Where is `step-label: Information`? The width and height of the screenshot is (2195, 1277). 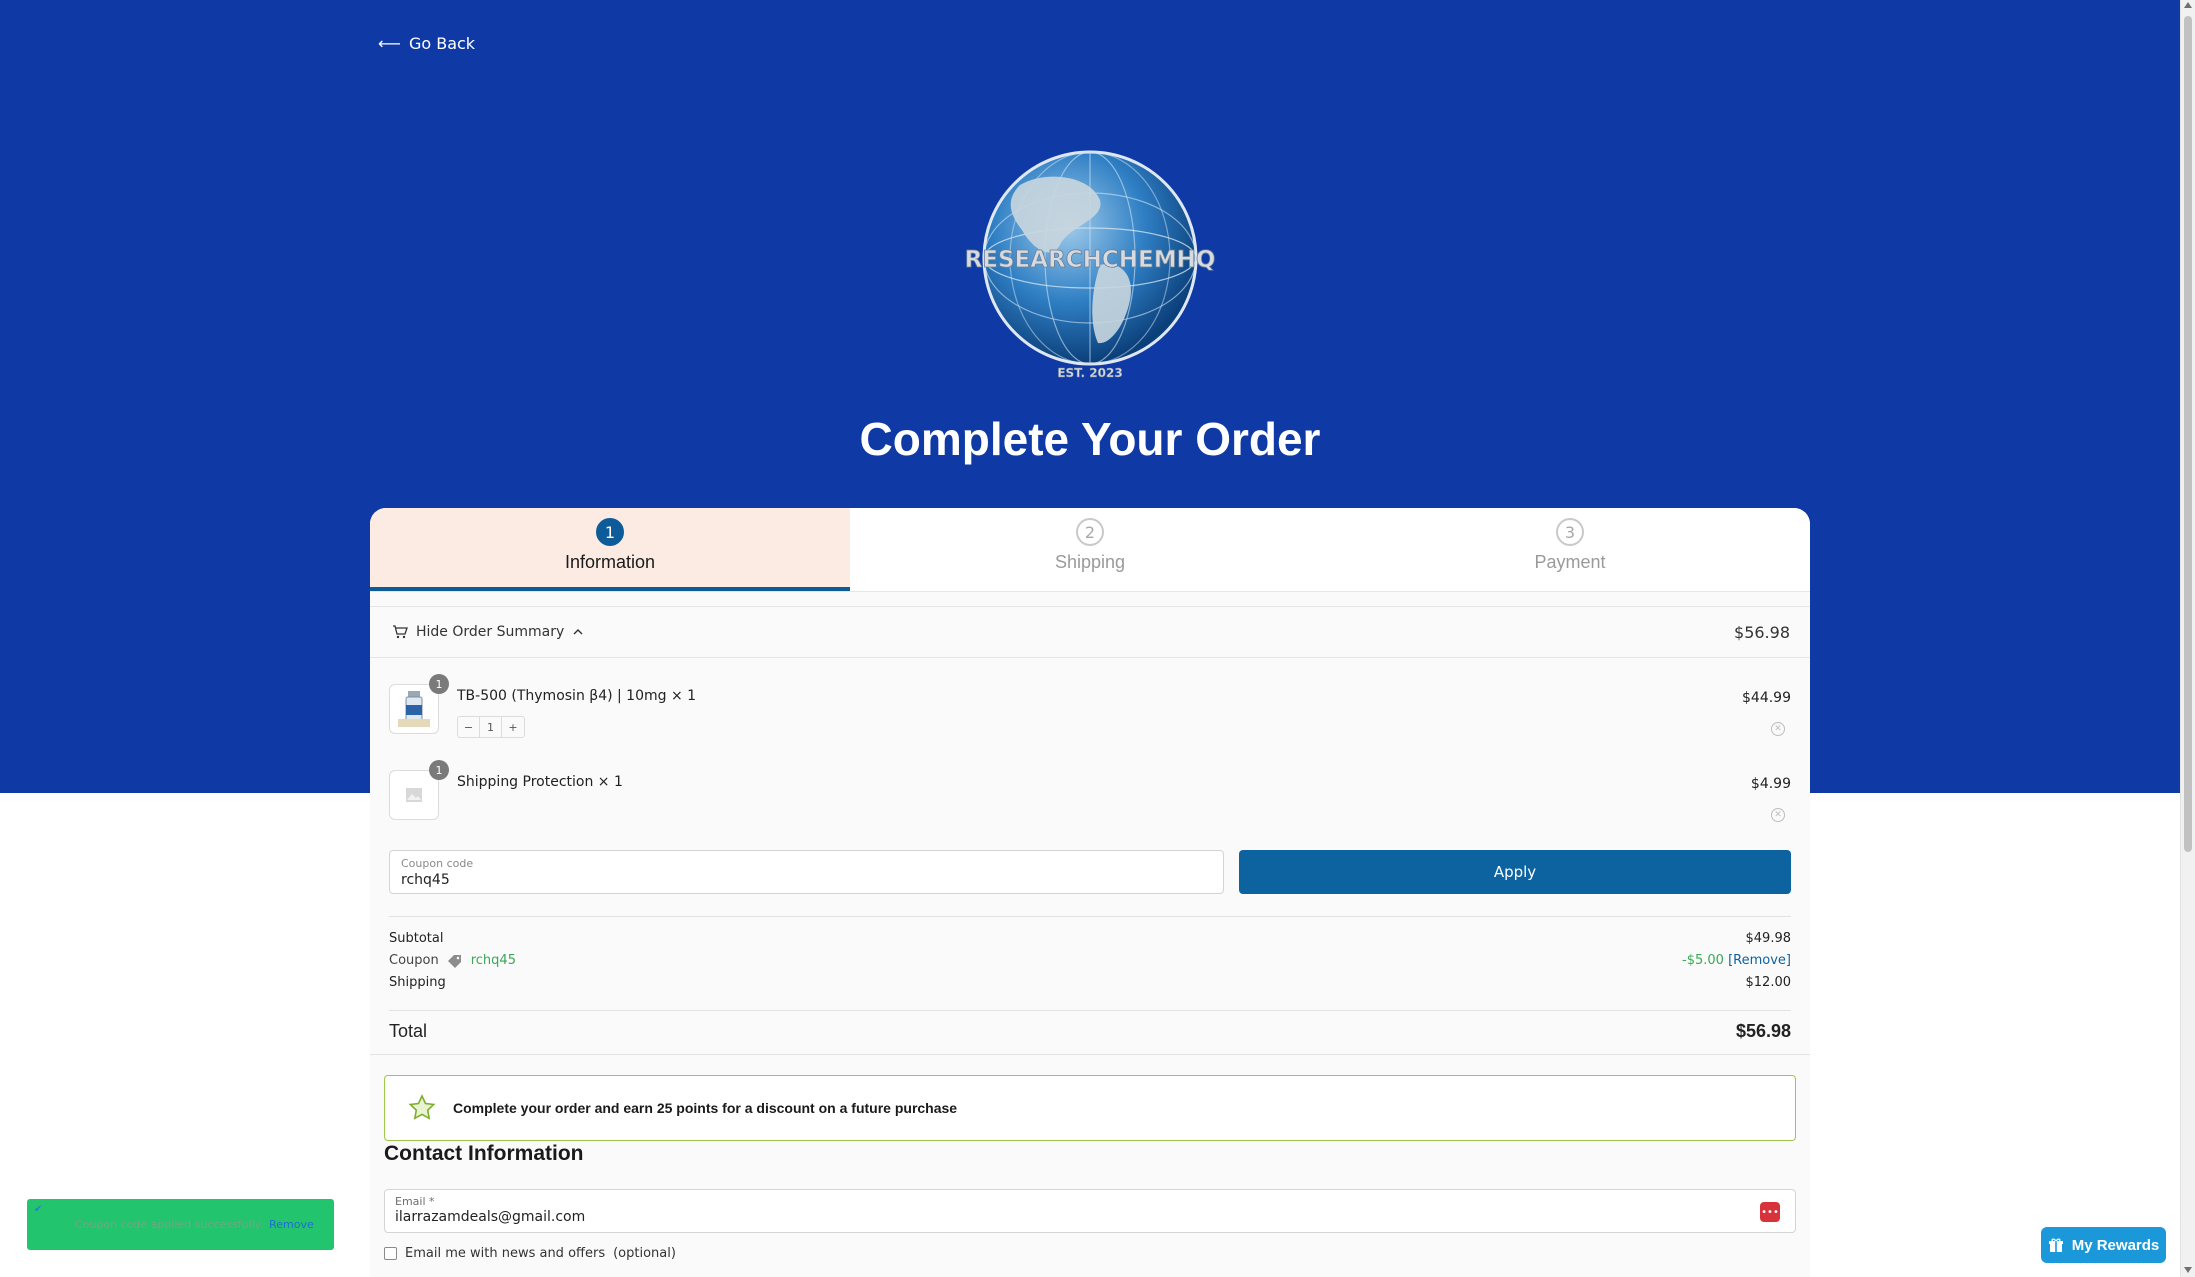
step-label: Information is located at coordinates (610, 562).